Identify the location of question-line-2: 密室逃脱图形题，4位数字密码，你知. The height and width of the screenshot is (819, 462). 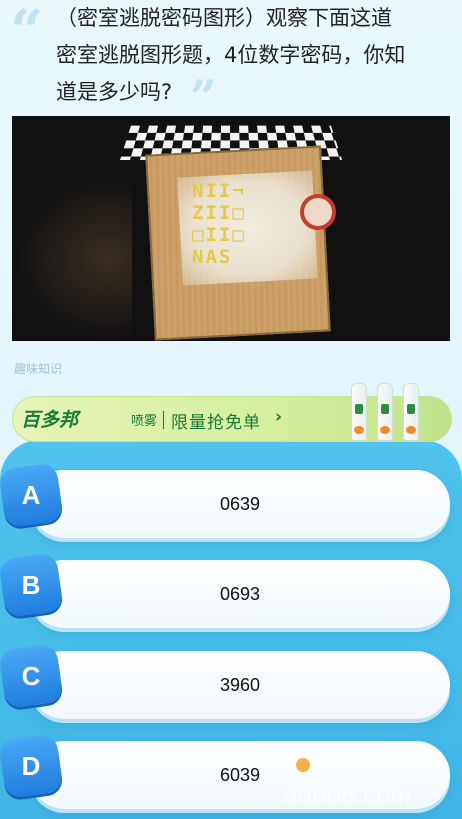
(231, 55).